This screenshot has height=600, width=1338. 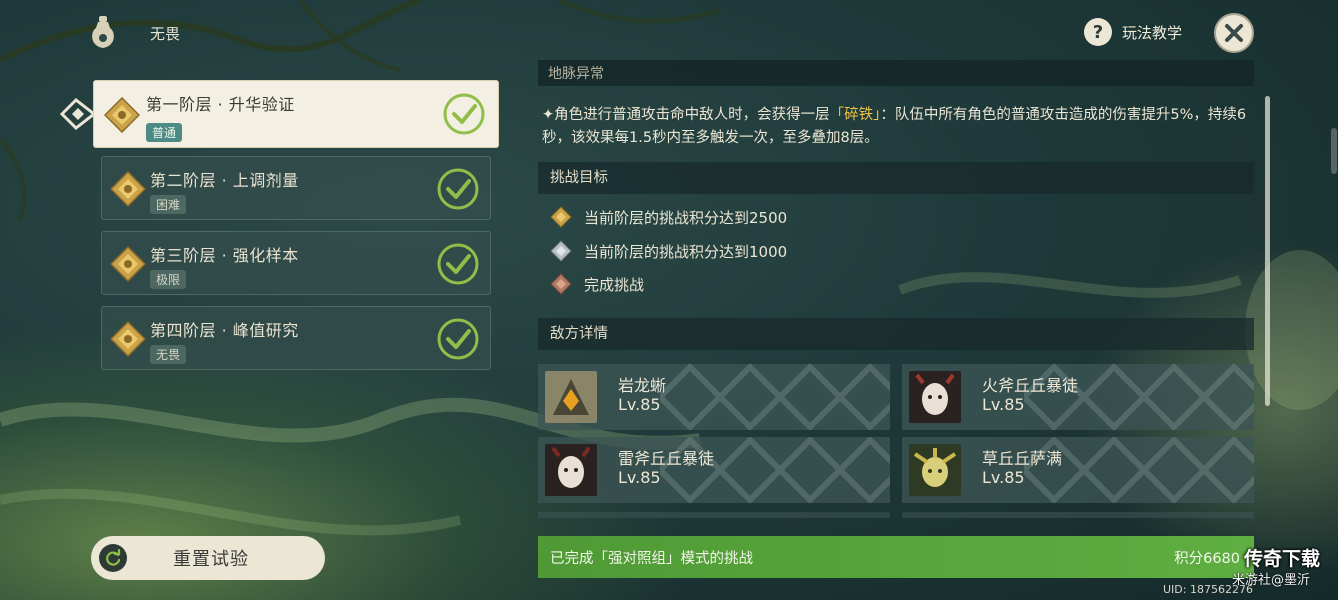 I want to click on potion-flask-icon, so click(x=103, y=32).